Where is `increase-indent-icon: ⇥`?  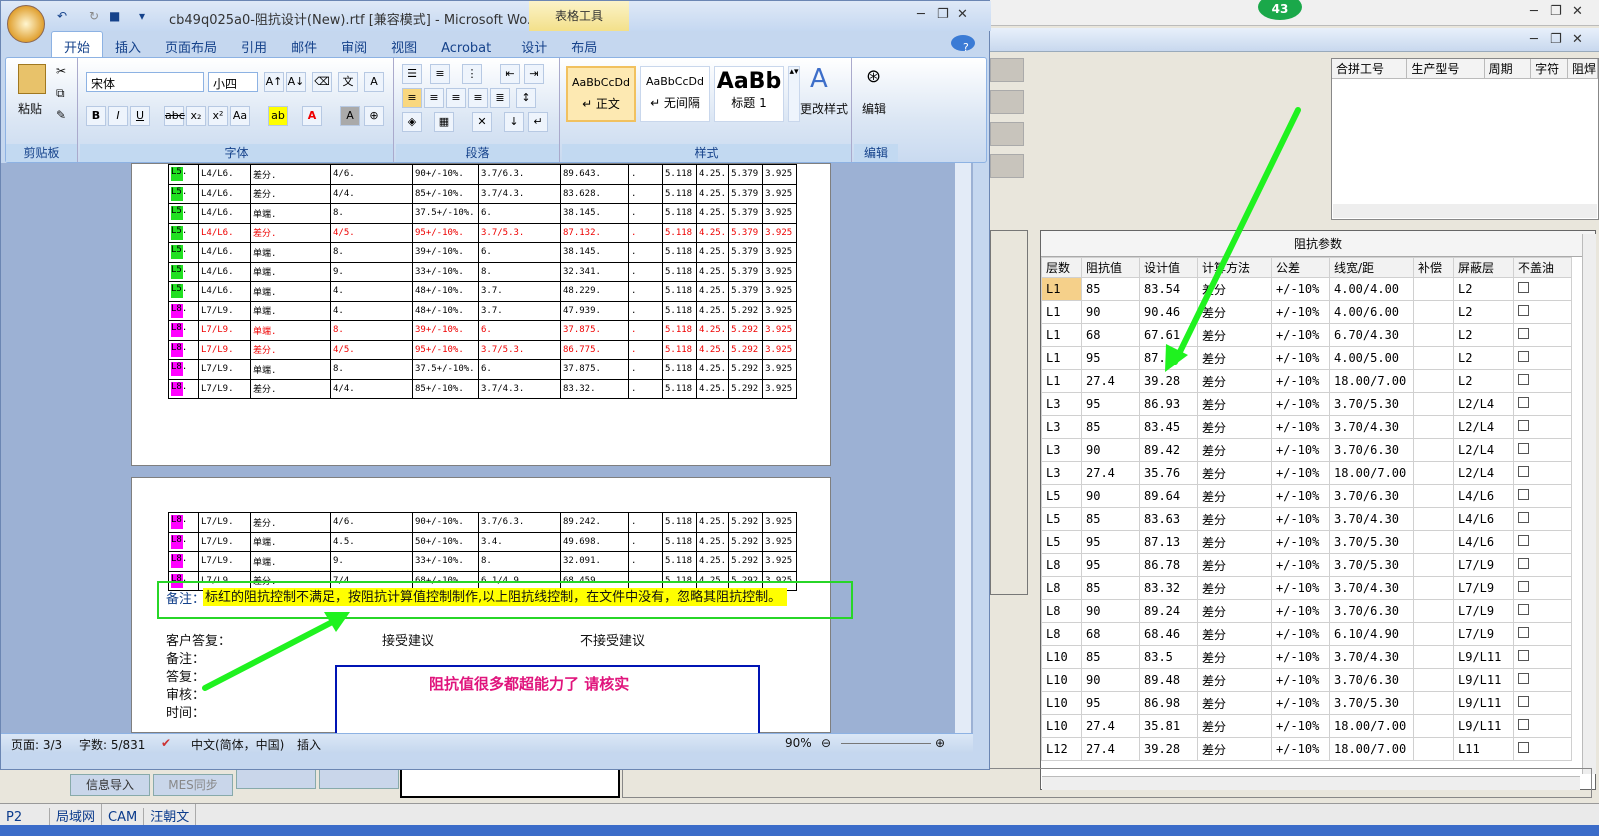 increase-indent-icon: ⇥ is located at coordinates (534, 74).